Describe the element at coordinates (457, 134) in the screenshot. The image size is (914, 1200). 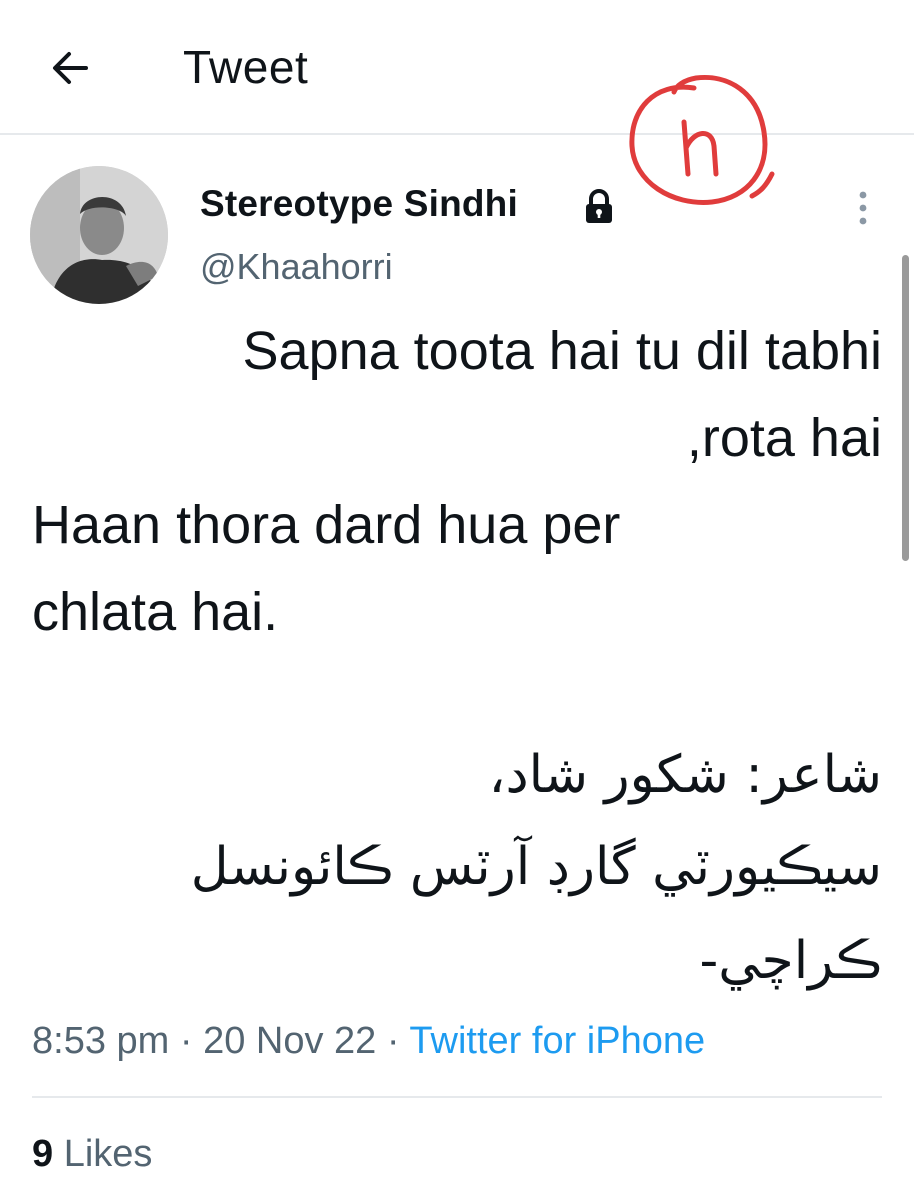
I see `header-divider` at that location.